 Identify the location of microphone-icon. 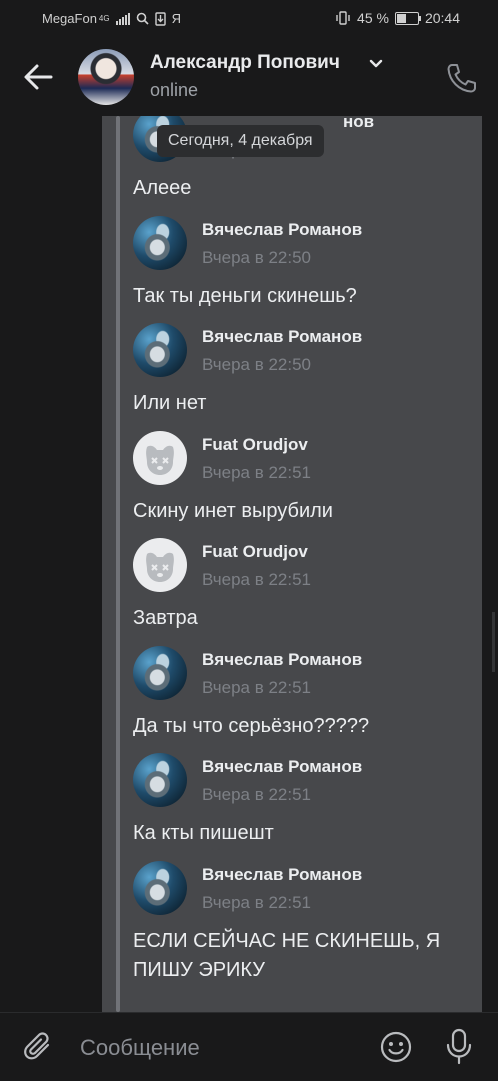
(459, 1047).